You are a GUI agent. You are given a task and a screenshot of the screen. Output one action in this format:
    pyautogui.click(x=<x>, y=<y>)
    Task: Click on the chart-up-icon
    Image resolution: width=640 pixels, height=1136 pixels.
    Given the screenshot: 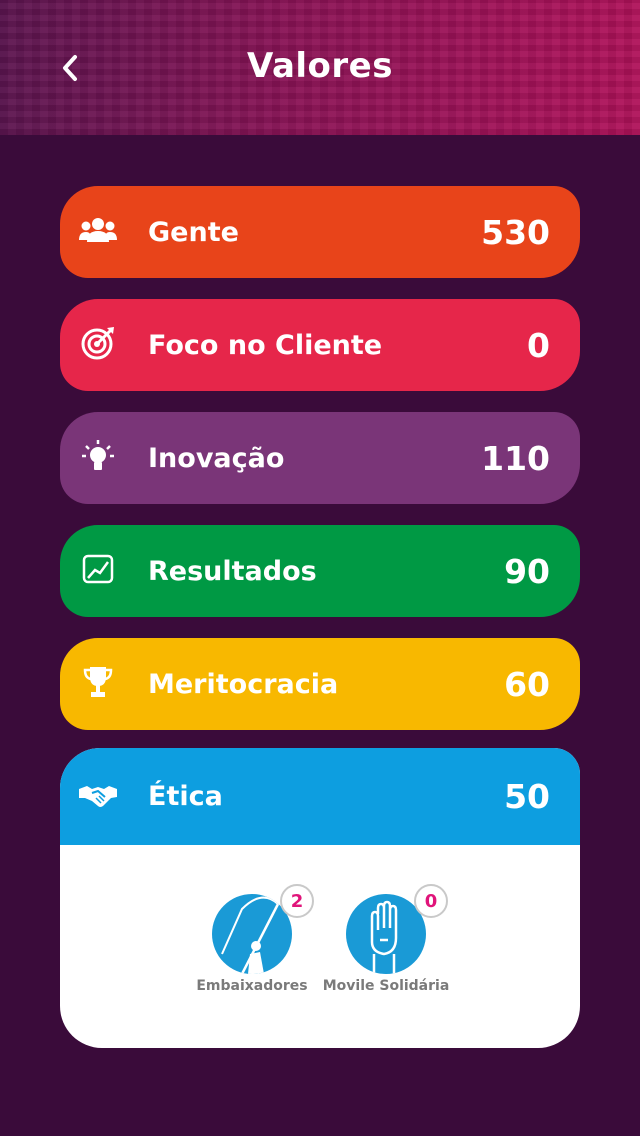 What is the action you would take?
    pyautogui.click(x=98, y=569)
    